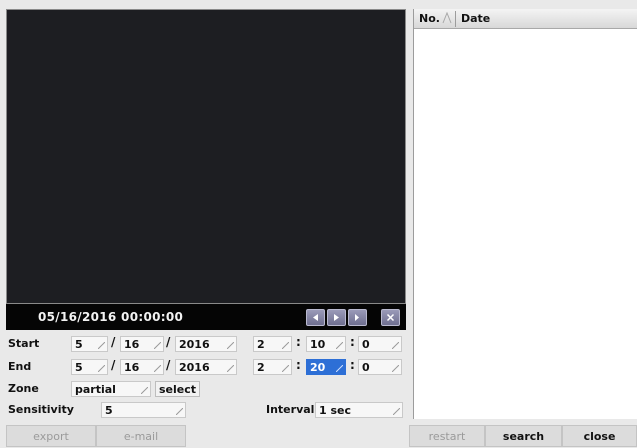 The width and height of the screenshot is (637, 448). I want to click on start-second-field: 0, so click(380, 344).